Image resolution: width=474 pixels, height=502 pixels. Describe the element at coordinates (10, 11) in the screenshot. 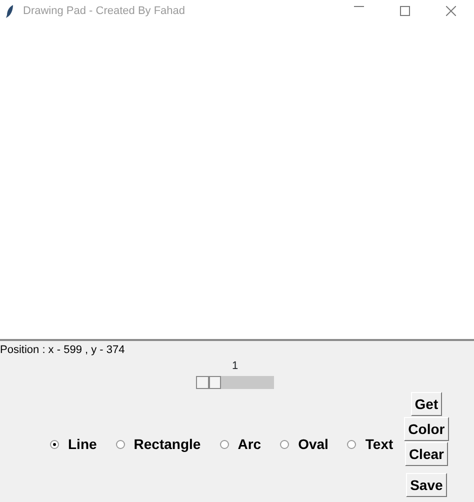

I see `feather-icon` at that location.